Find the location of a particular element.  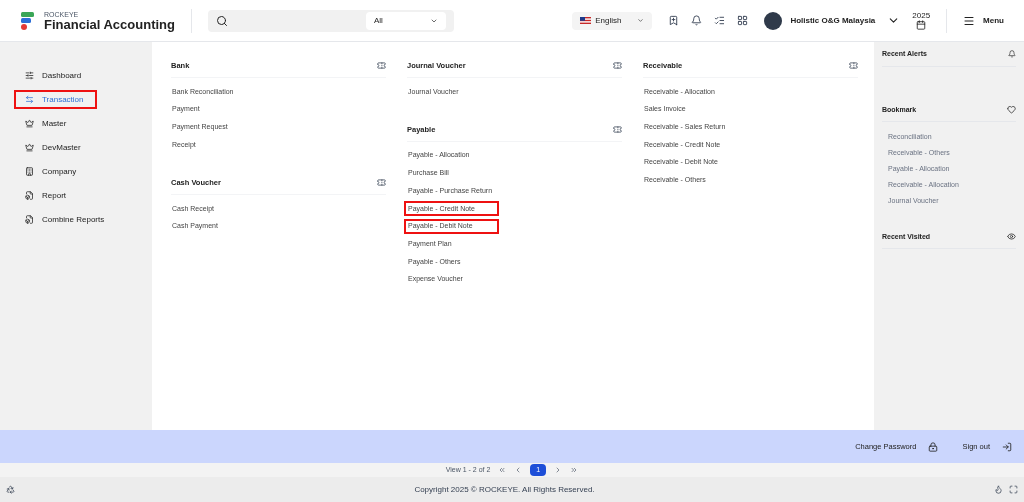

menu-button: Menu is located at coordinates (983, 20).